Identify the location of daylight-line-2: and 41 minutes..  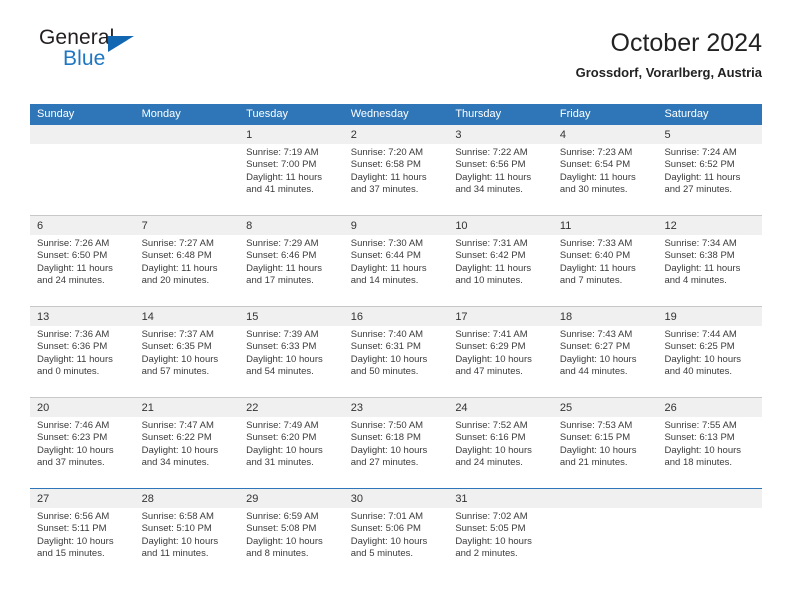
(280, 190).